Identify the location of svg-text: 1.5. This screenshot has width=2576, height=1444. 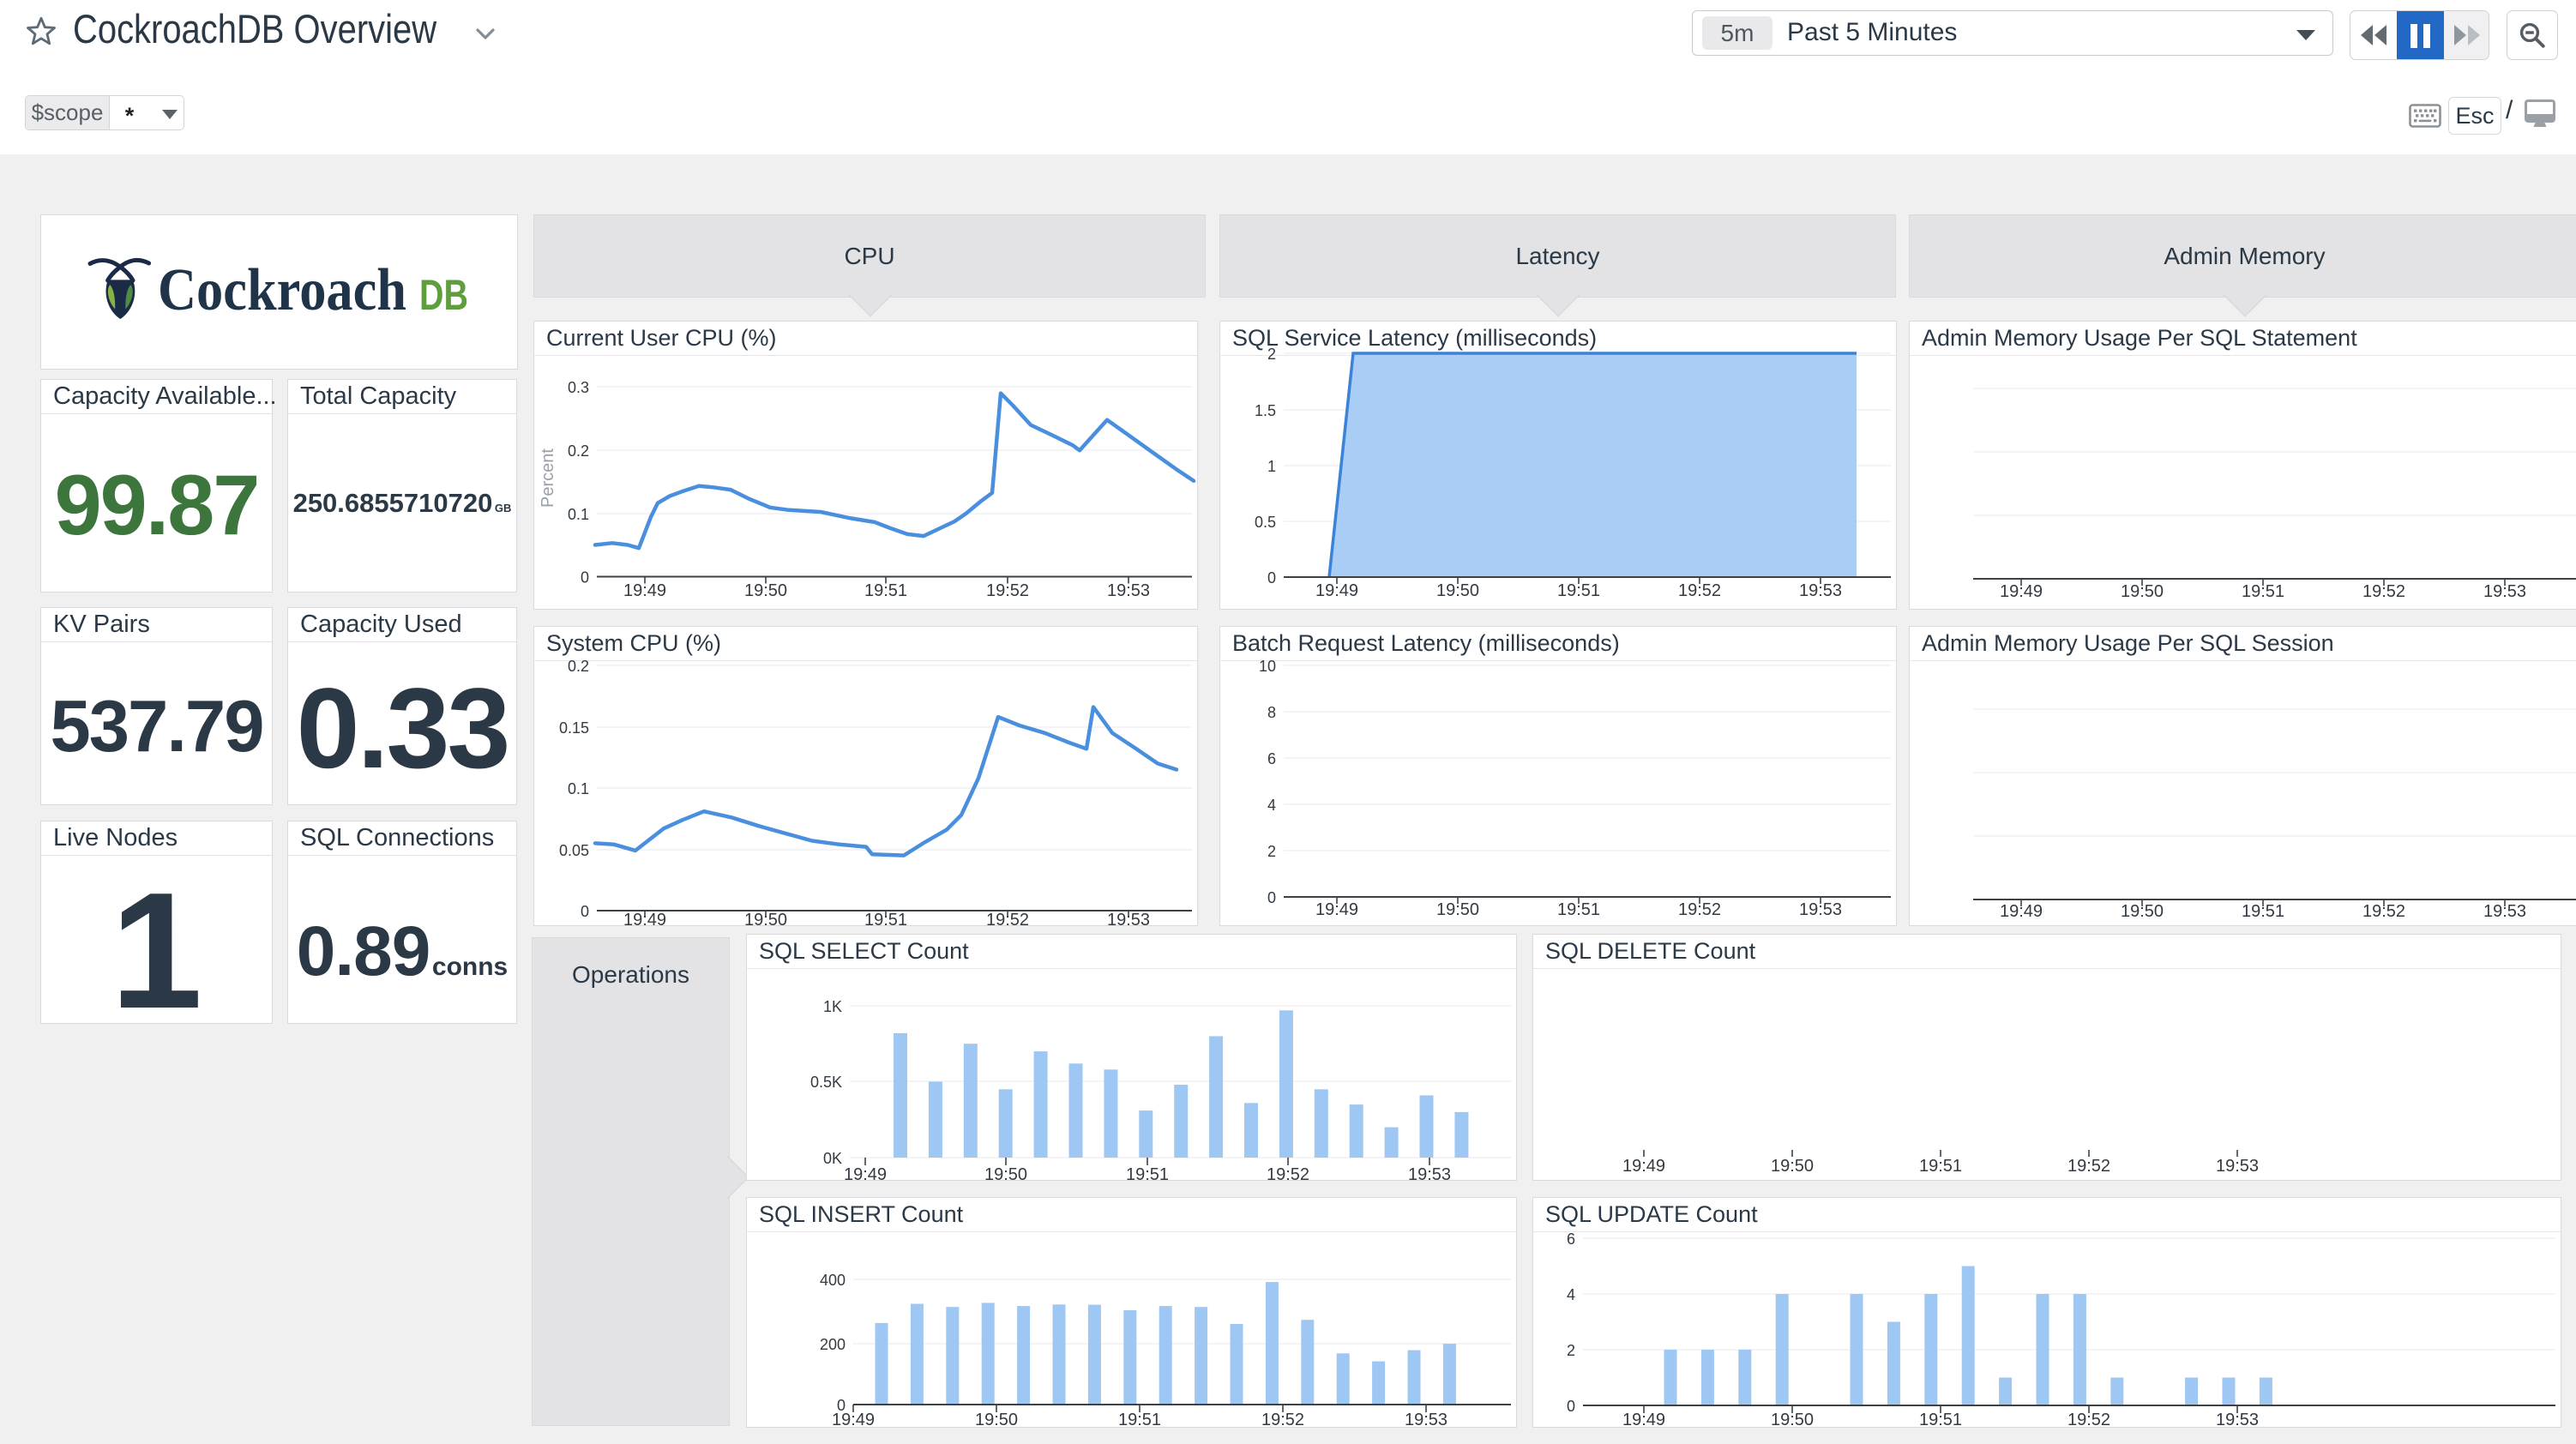
(1265, 410).